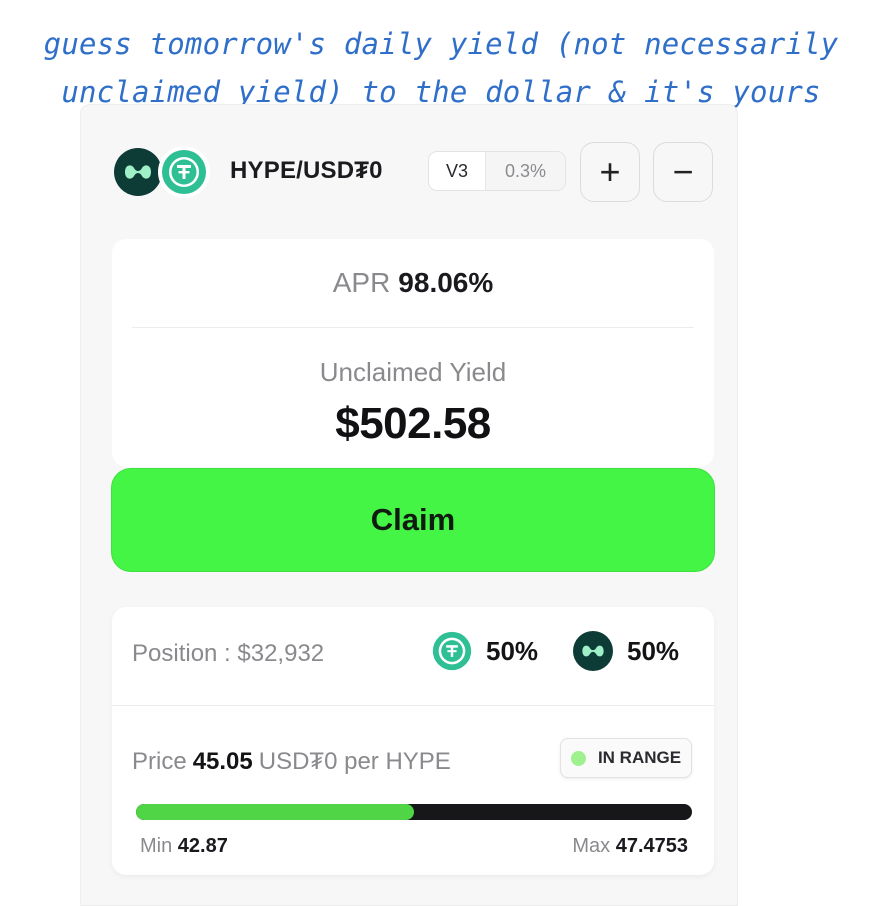  Describe the element at coordinates (222, 761) in the screenshot. I see `price-value: 45.05` at that location.